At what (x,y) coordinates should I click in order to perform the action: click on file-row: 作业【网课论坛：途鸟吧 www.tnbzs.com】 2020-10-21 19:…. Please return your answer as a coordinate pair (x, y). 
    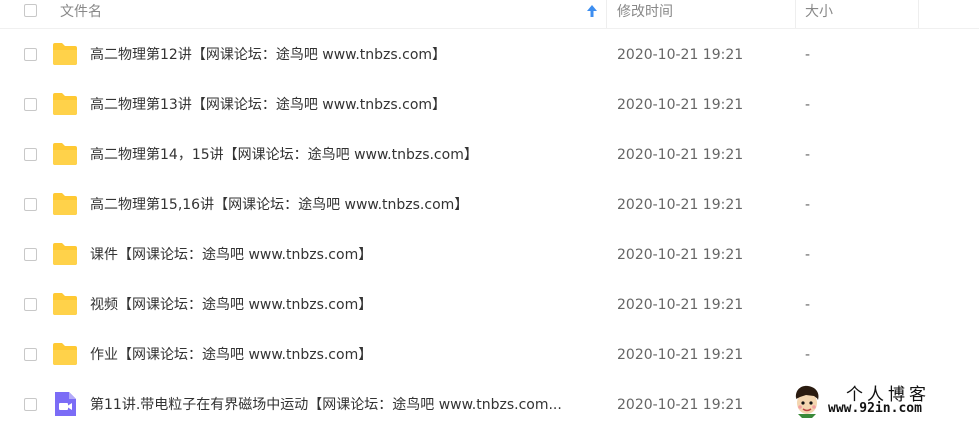
    Looking at the image, I should click on (489, 355).